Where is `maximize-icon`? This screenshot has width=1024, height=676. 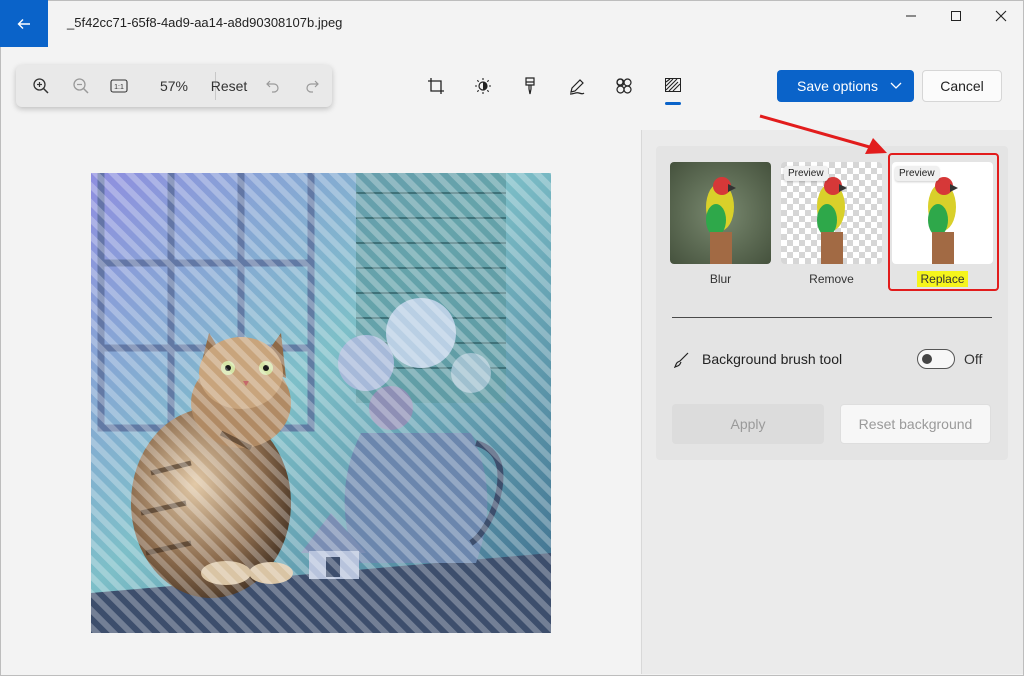
maximize-icon is located at coordinates (956, 16).